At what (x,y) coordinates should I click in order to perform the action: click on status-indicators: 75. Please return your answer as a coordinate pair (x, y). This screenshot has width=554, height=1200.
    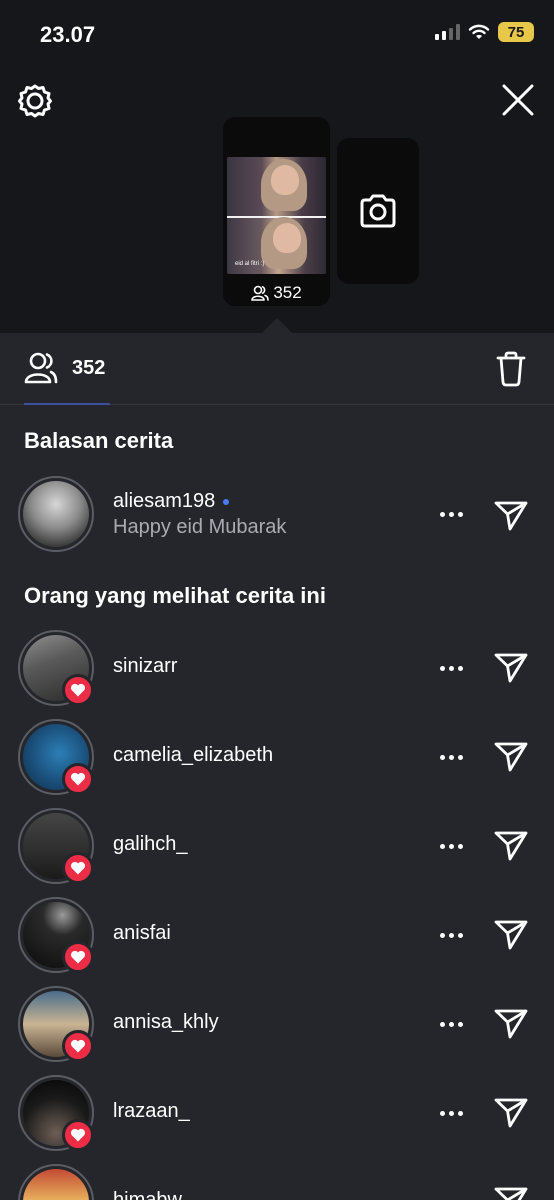
    Looking at the image, I should click on (484, 32).